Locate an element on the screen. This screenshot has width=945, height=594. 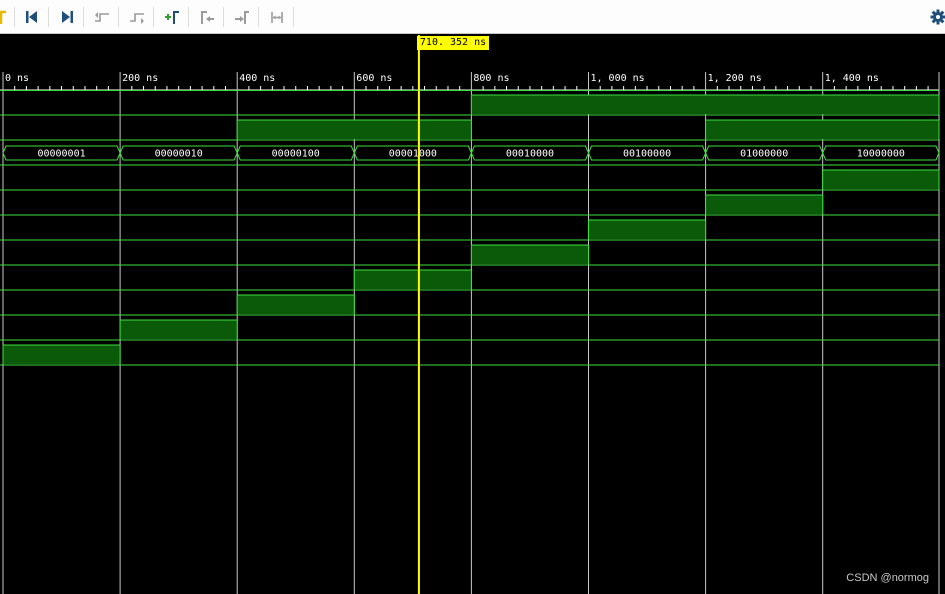
tick-label-1400: 1, 400 ns is located at coordinates (852, 78).